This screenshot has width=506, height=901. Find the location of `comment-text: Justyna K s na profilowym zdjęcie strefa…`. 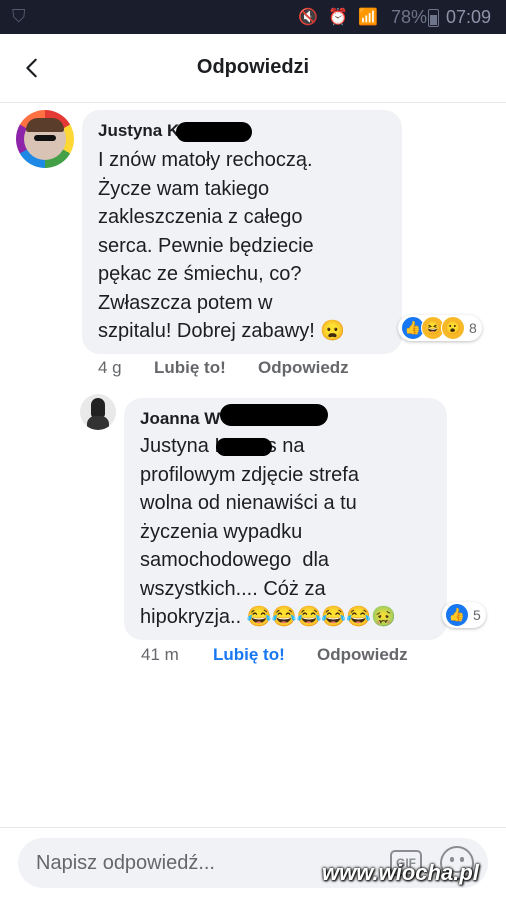

comment-text: Justyna K s na profilowym zdjęcie strefa… is located at coordinates (268, 531).